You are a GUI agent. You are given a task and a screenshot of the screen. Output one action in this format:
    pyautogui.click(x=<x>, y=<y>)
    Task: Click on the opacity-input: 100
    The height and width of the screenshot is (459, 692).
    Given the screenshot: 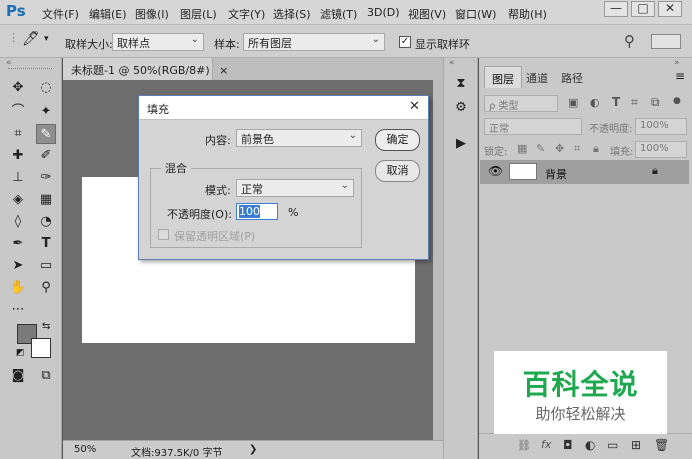 What is the action you would take?
    pyautogui.click(x=257, y=211)
    